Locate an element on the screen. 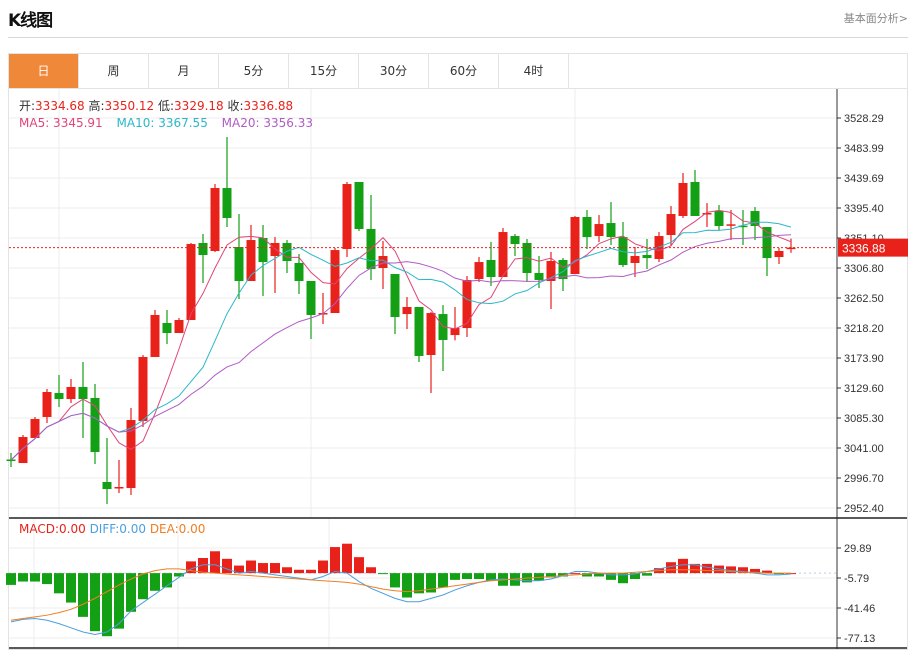 This screenshot has height=650, width=914. y-tick-label: 3129.60 is located at coordinates (864, 389).